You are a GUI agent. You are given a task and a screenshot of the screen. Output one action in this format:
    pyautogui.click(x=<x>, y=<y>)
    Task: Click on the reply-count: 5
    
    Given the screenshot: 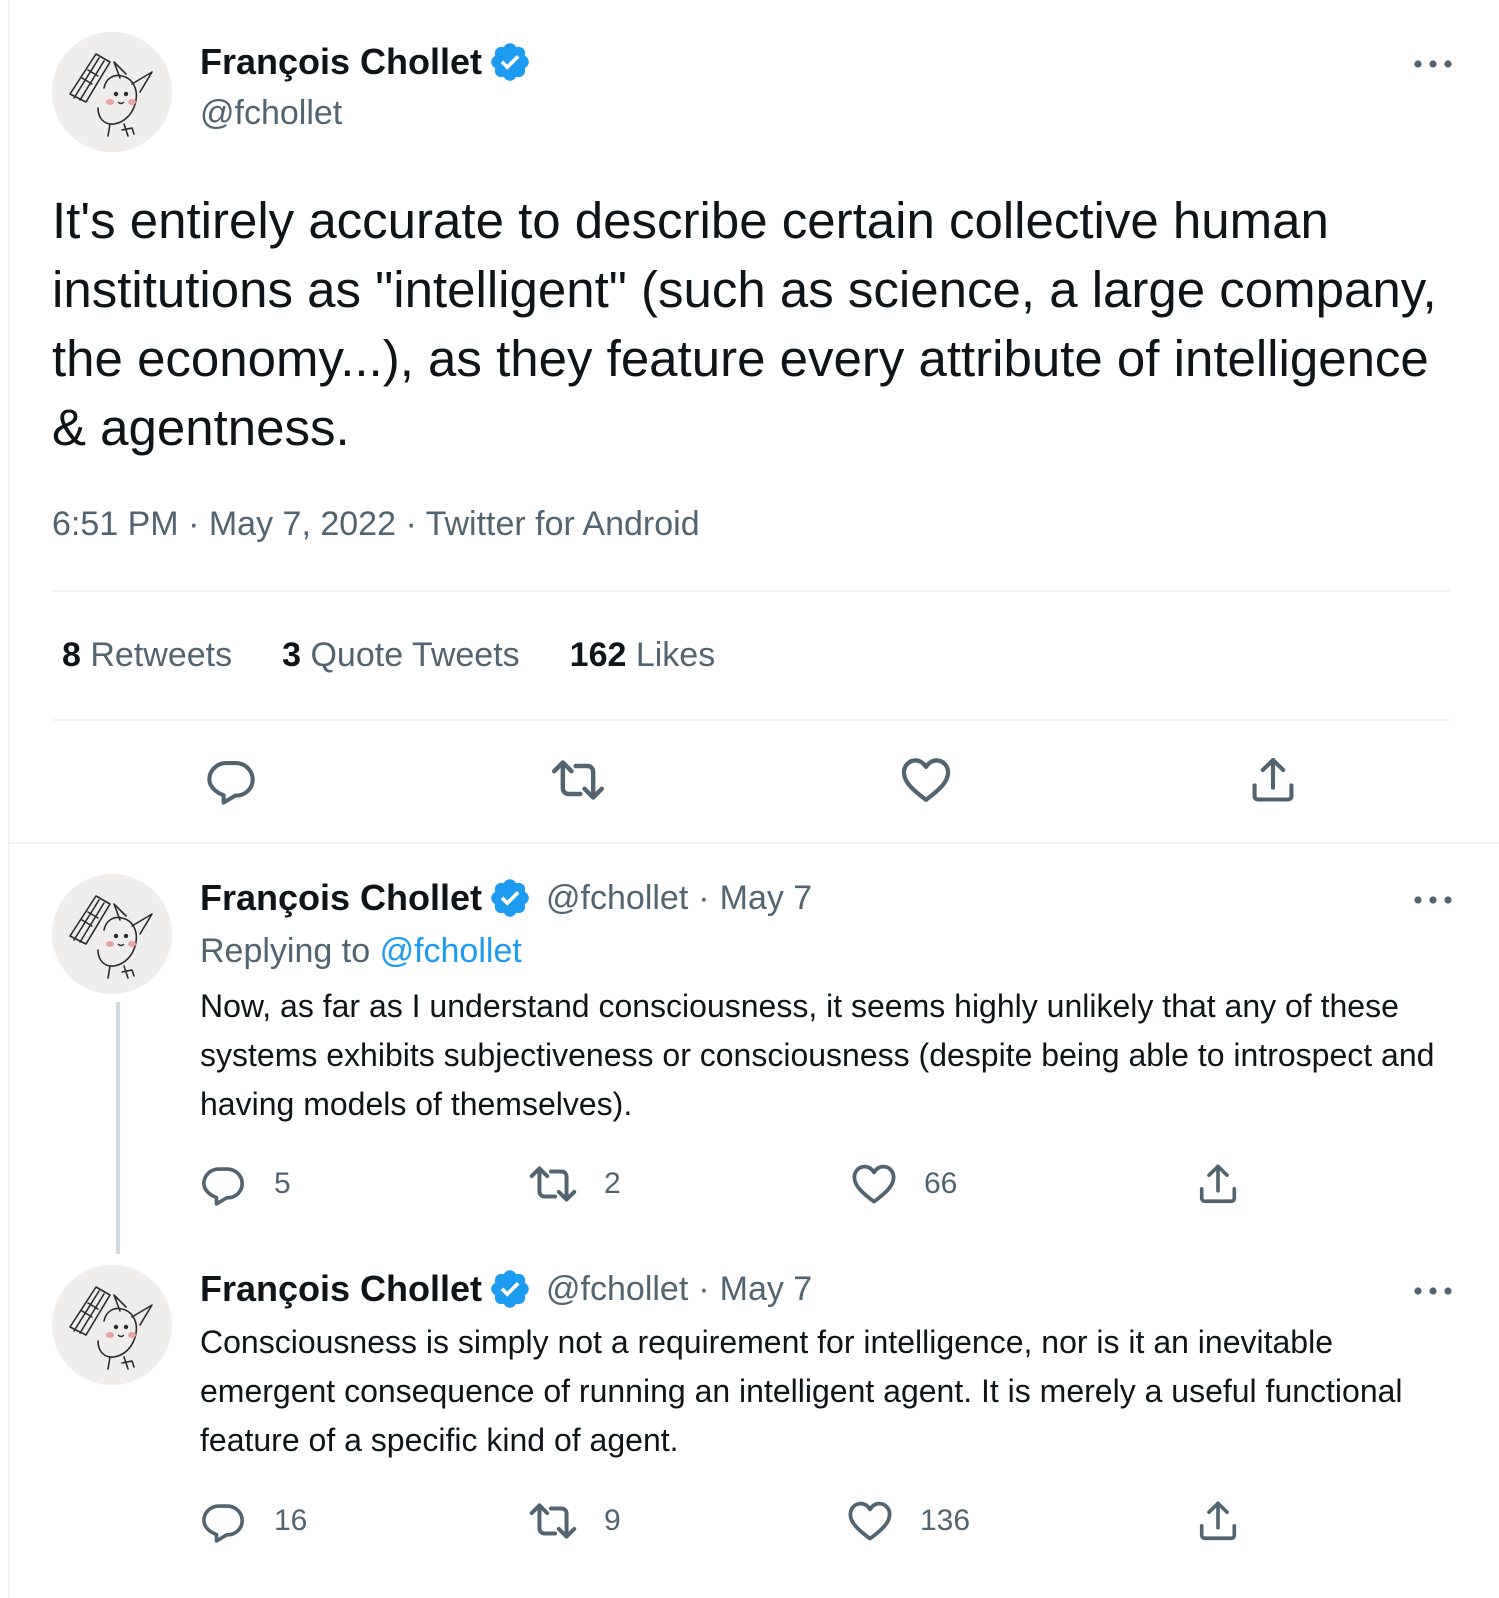 What is the action you would take?
    pyautogui.click(x=282, y=1183)
    